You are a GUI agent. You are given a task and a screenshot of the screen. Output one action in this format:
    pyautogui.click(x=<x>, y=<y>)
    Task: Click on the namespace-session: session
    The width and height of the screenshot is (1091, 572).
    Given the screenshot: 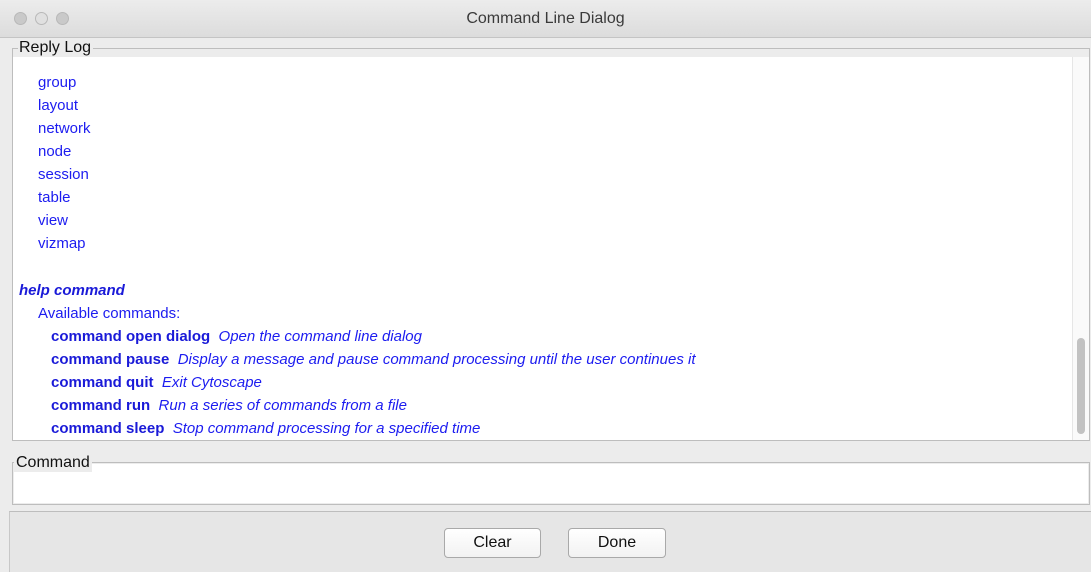 What is the action you would take?
    pyautogui.click(x=63, y=174)
    